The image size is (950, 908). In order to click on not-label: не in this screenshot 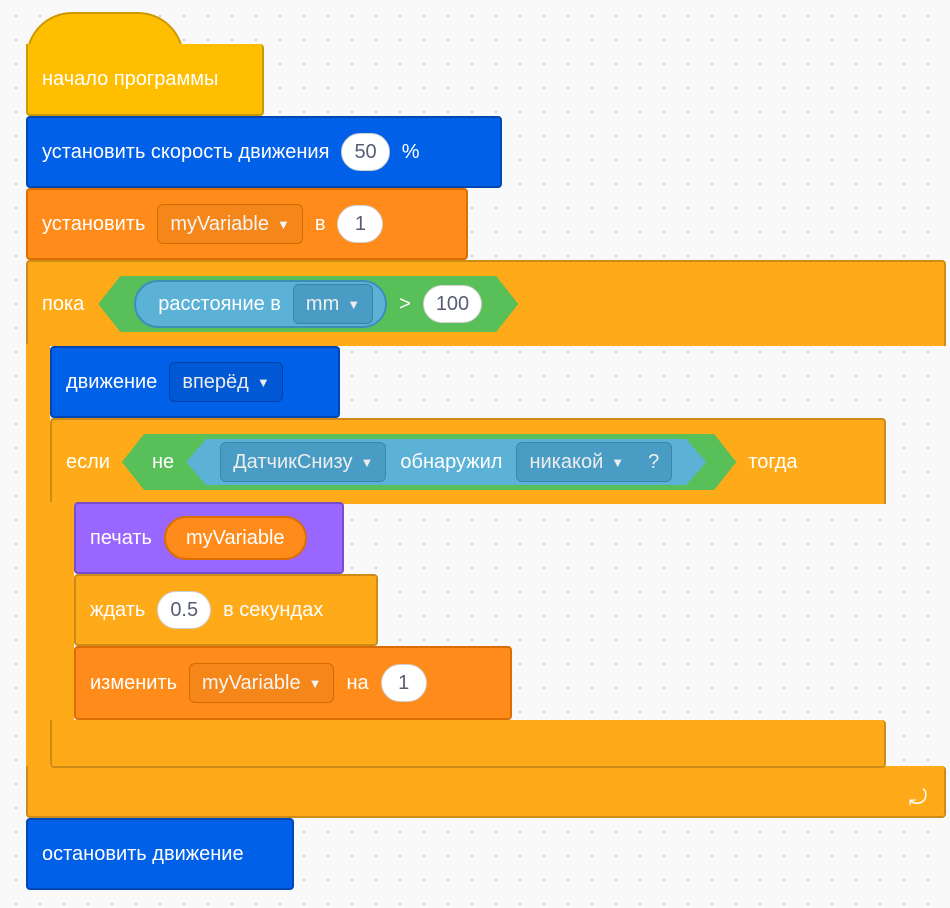, I will do `click(163, 461)`.